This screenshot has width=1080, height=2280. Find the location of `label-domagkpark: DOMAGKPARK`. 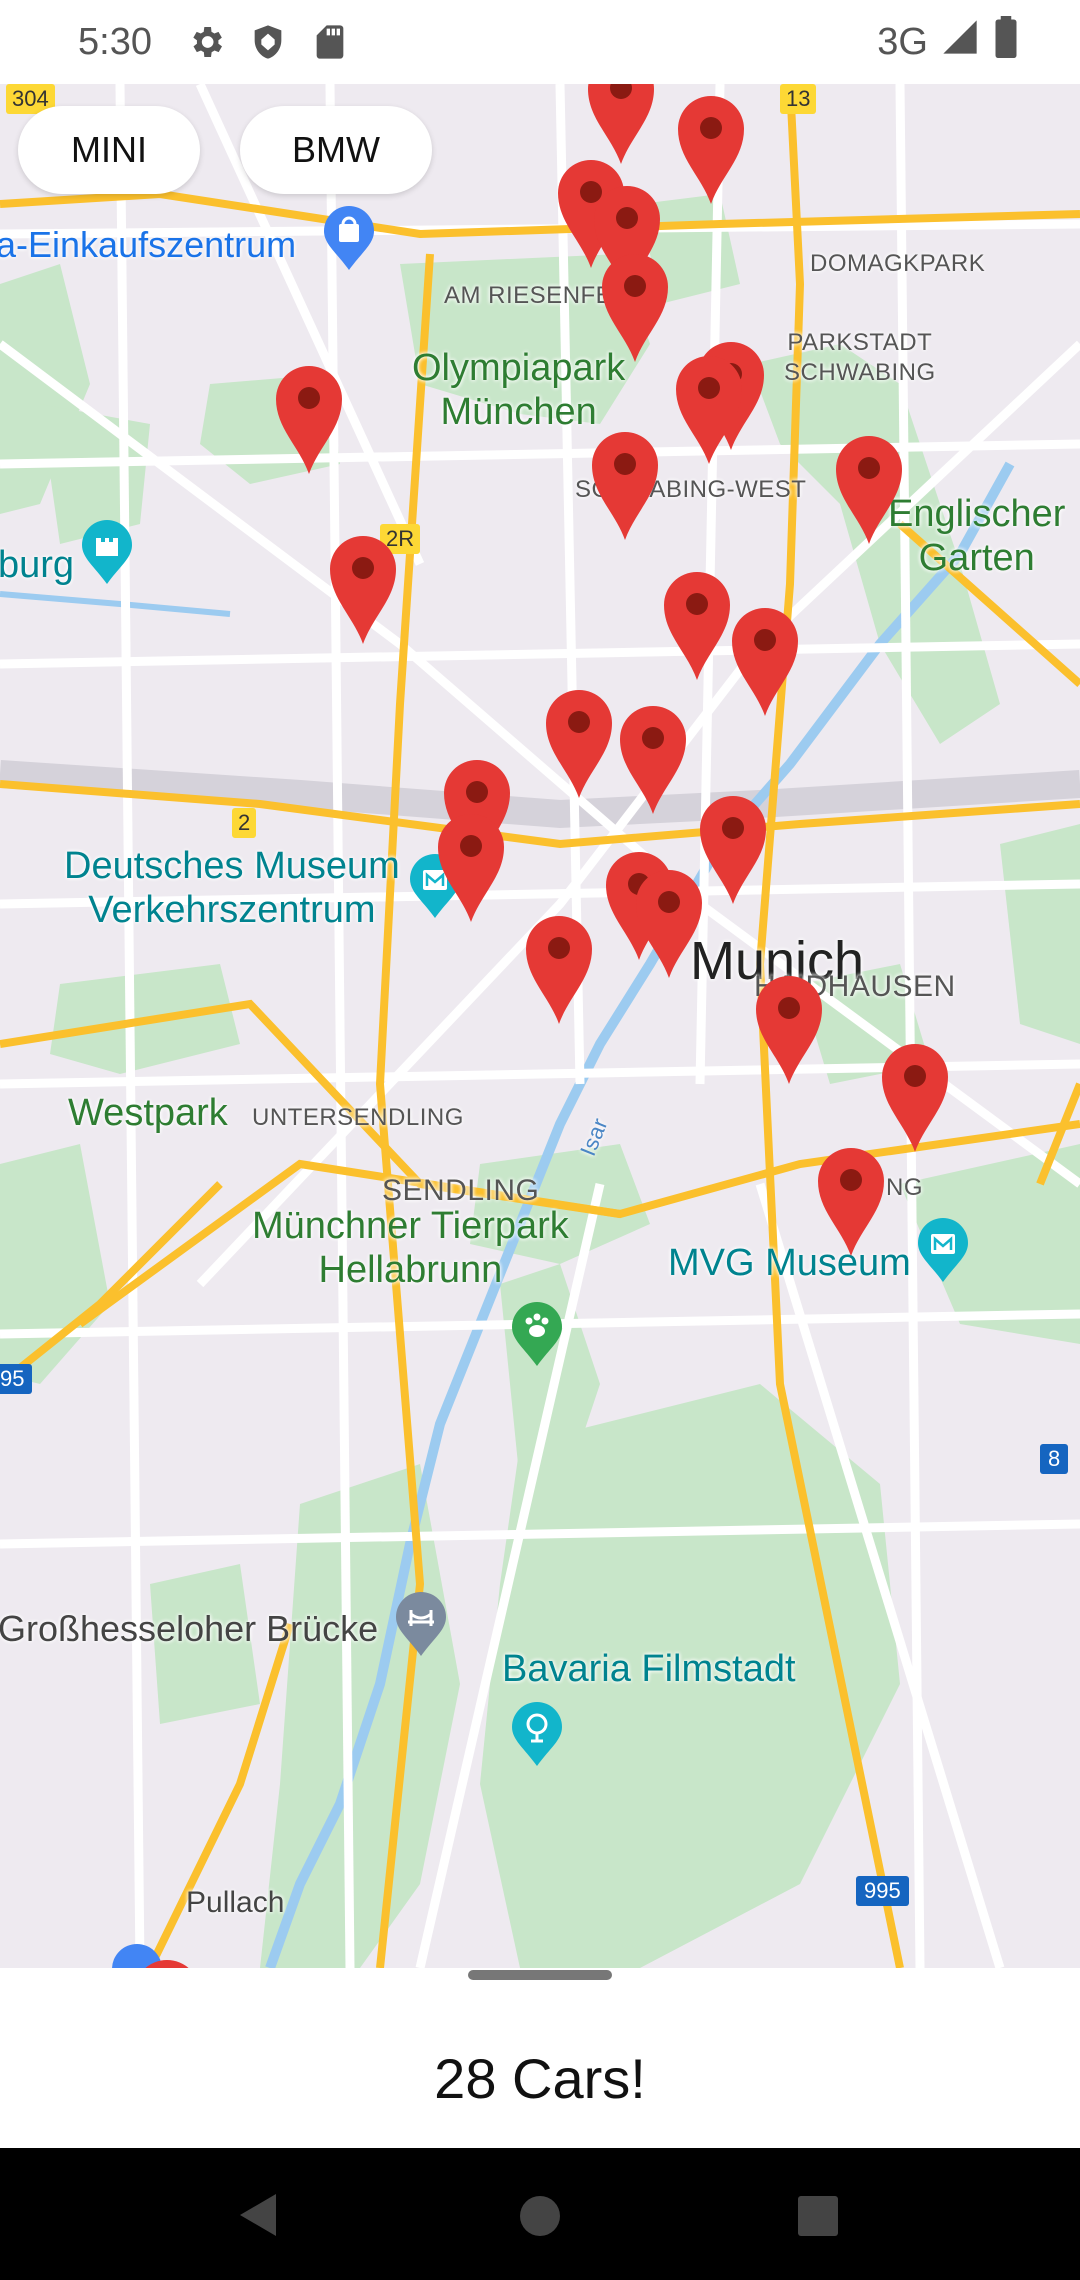

label-domagkpark: DOMAGKPARK is located at coordinates (898, 263).